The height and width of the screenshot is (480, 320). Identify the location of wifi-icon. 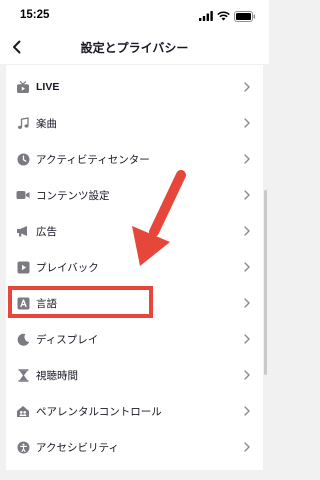
(223, 16).